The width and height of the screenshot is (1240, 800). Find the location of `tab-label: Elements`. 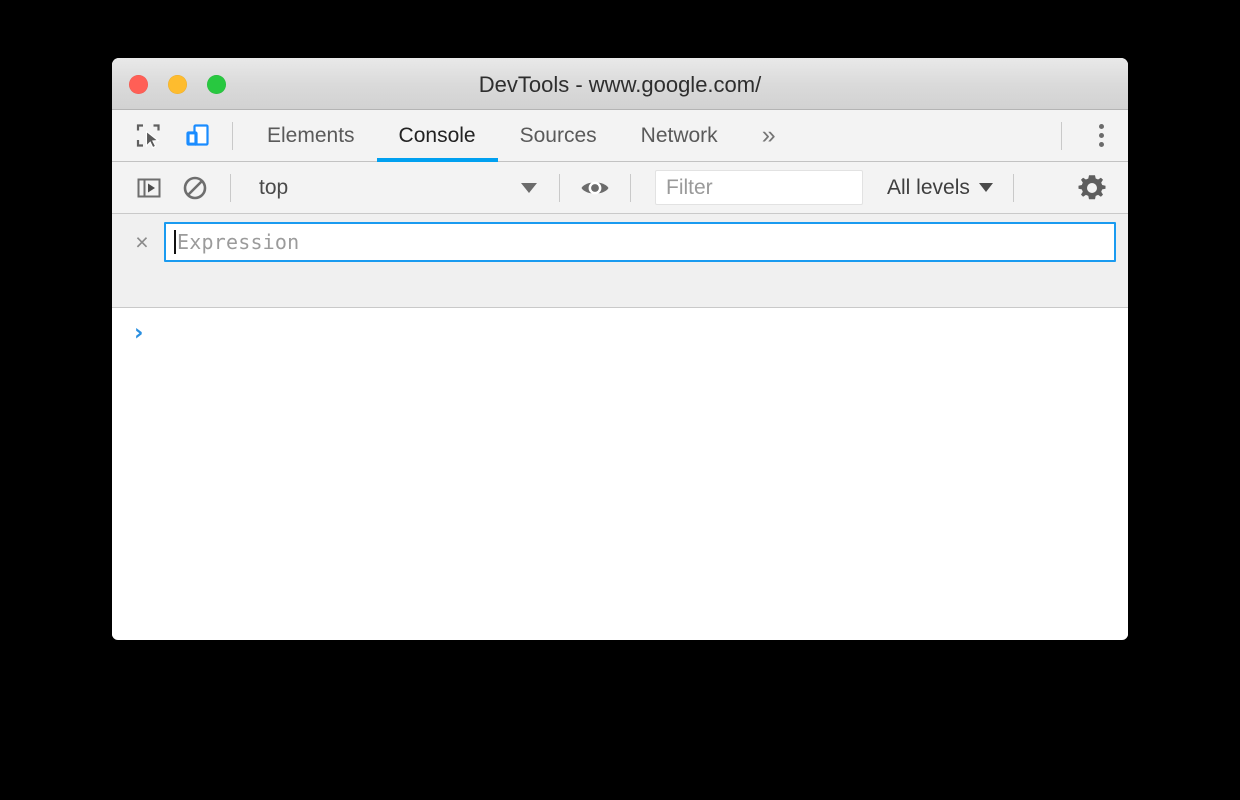

tab-label: Elements is located at coordinates (311, 135).